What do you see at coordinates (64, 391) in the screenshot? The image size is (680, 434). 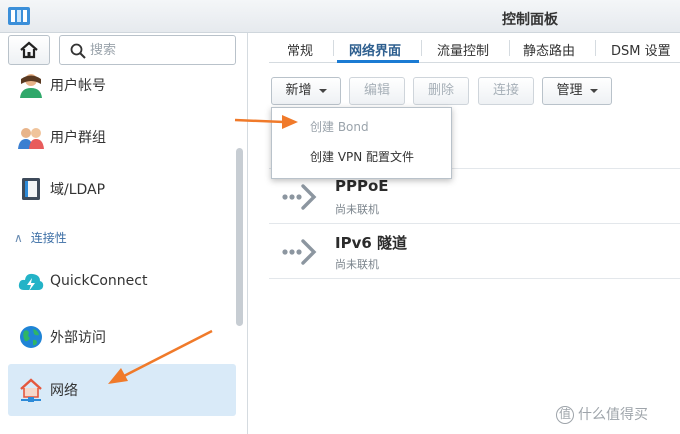 I see `sidebar-item-label: 网络` at bounding box center [64, 391].